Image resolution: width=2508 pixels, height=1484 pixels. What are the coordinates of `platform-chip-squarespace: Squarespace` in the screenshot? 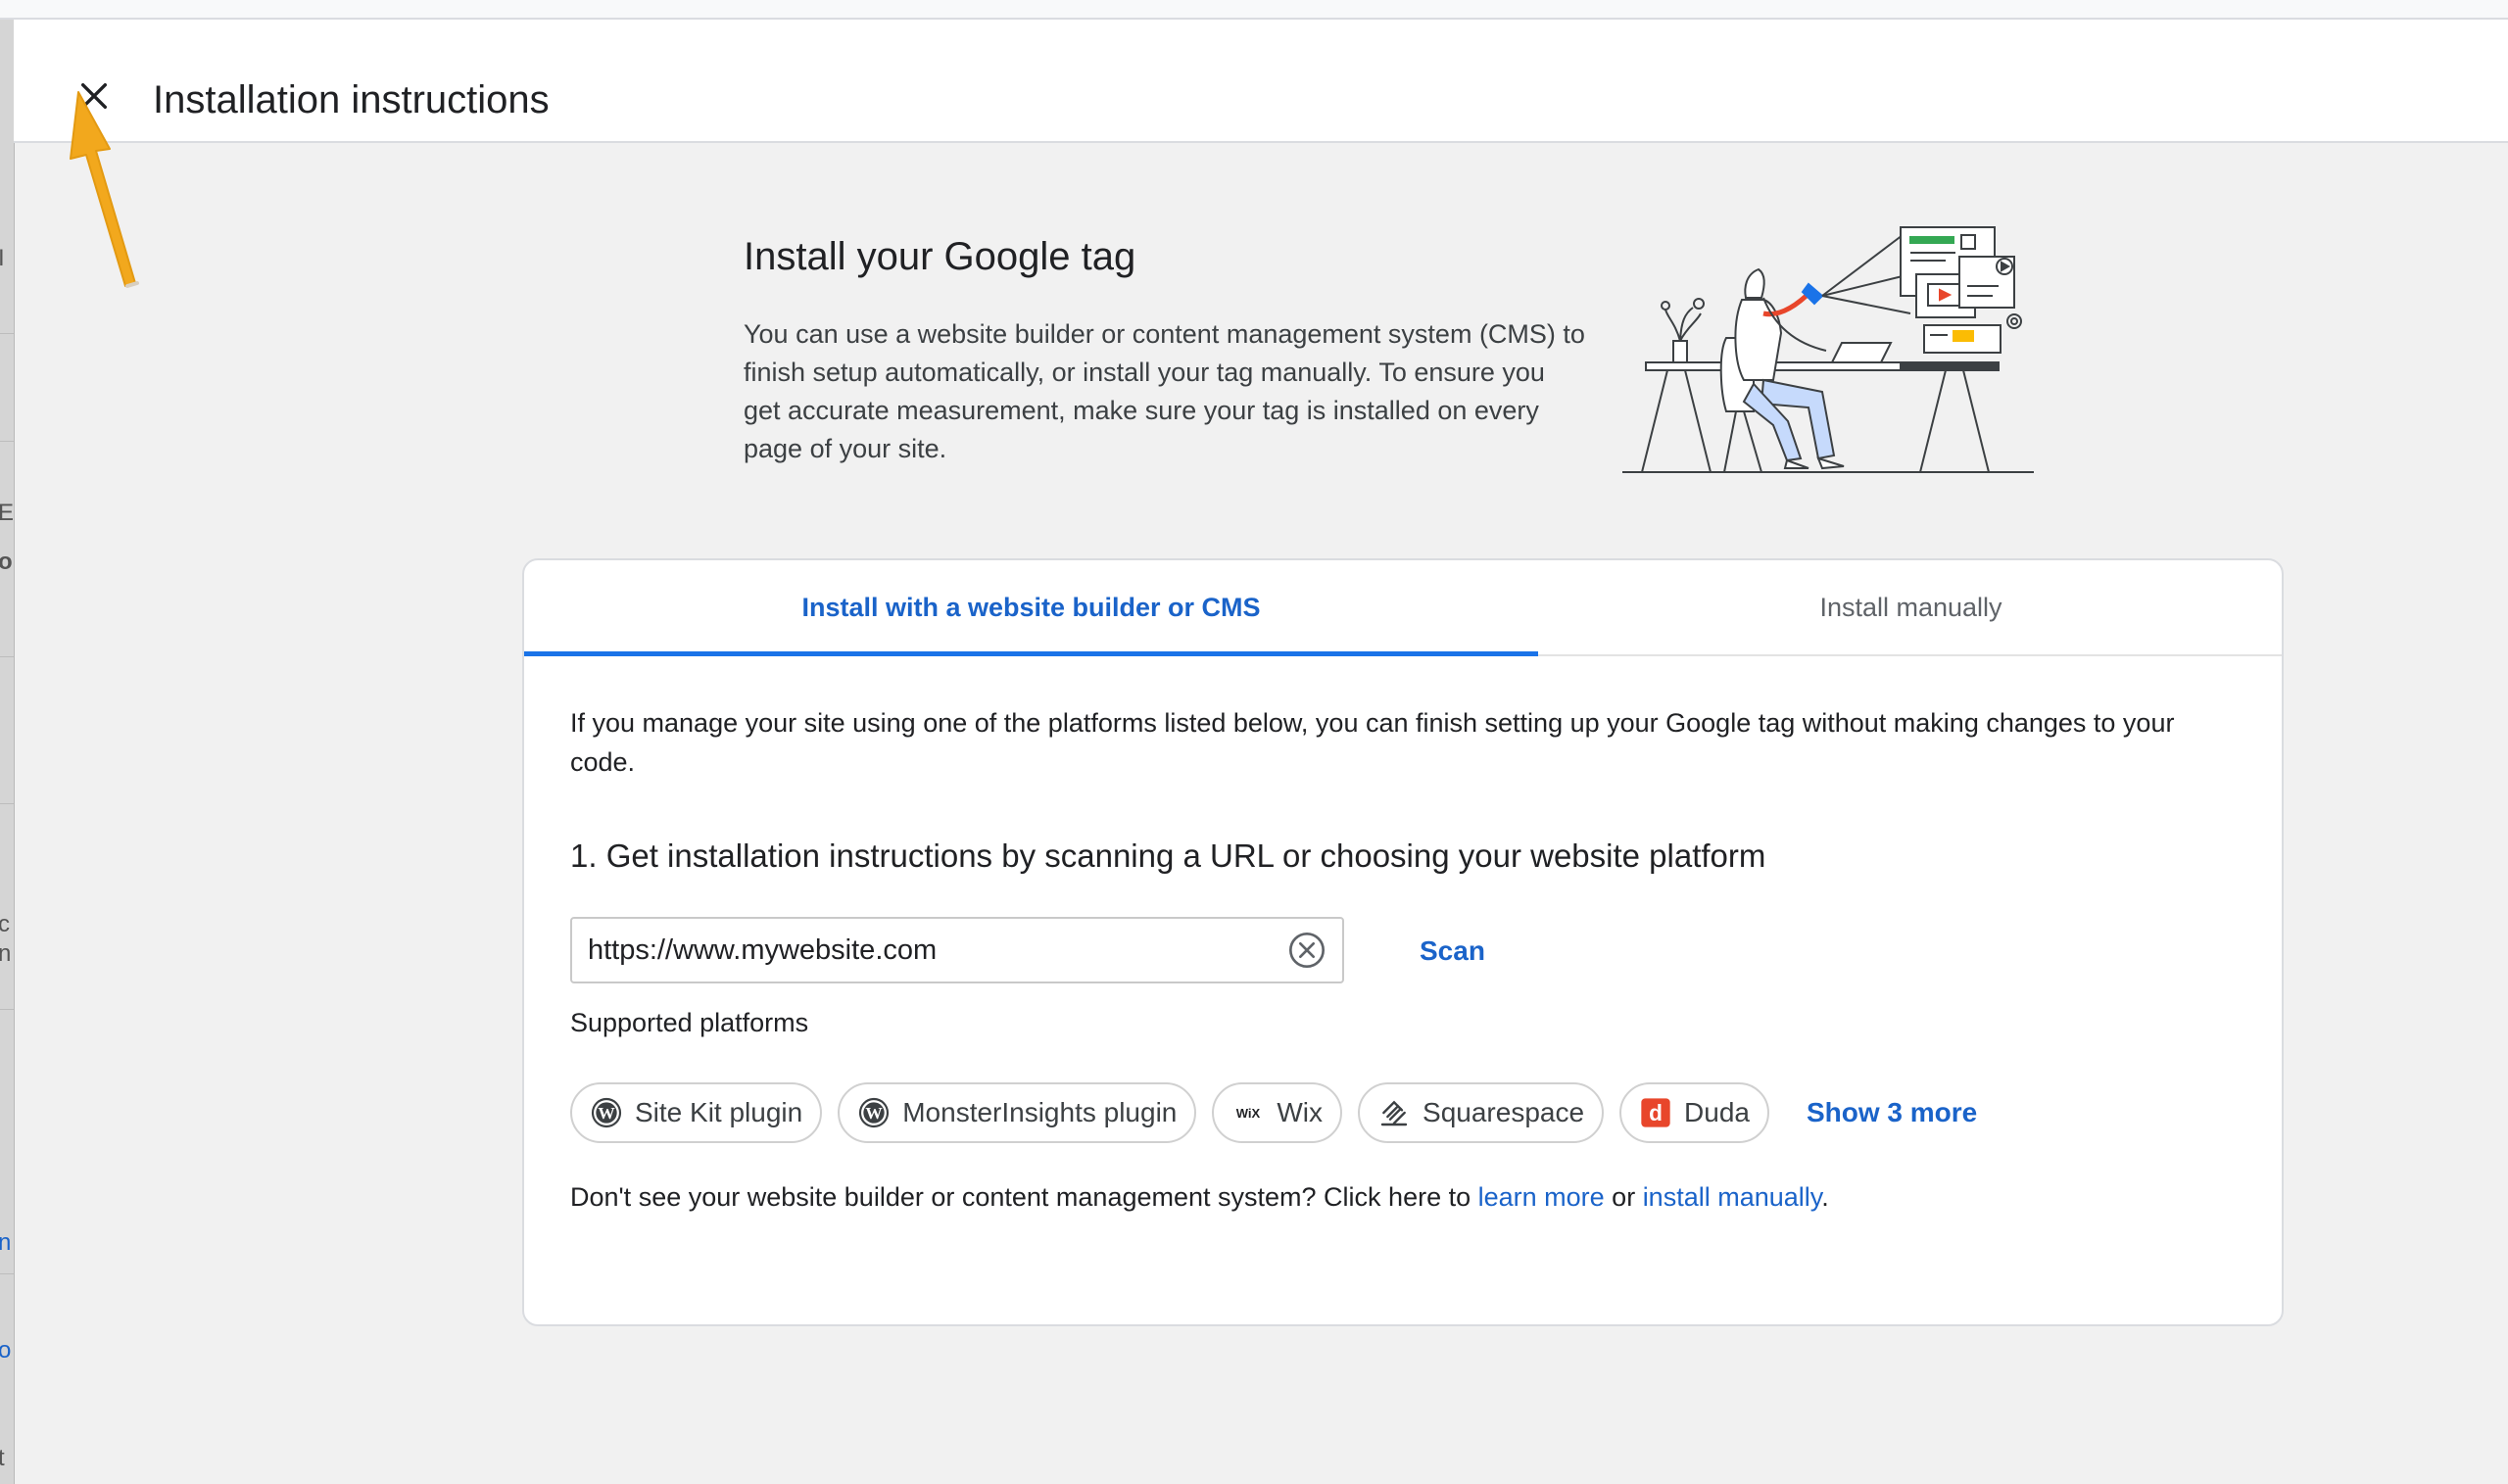 It's located at (1481, 1112).